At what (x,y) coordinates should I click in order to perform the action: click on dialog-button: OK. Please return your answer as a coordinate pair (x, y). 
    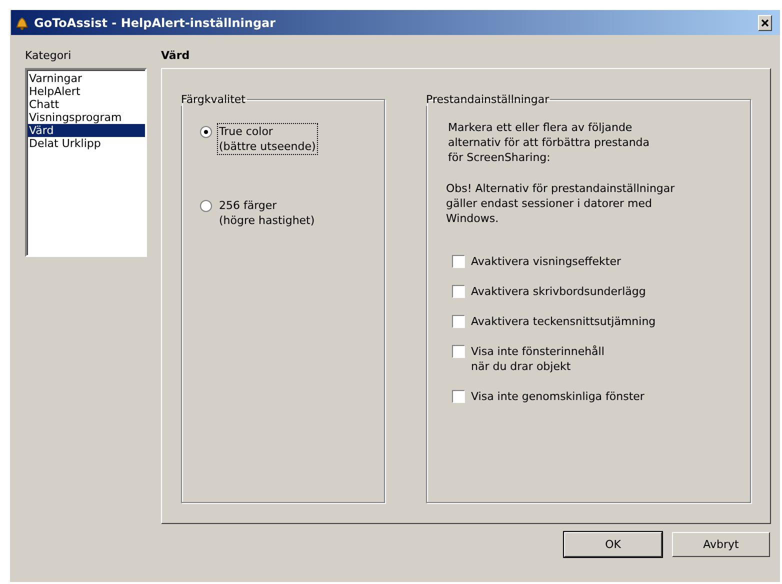
    Looking at the image, I should click on (613, 544).